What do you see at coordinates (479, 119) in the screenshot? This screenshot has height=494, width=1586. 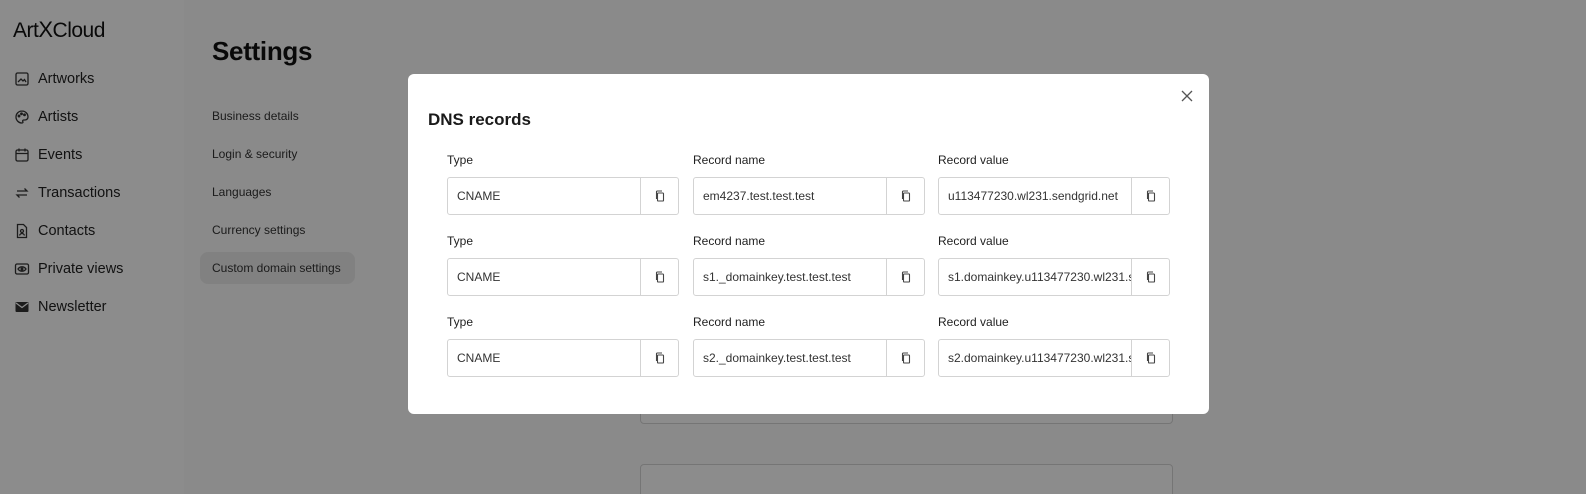 I see `modal-title: DNS records` at bounding box center [479, 119].